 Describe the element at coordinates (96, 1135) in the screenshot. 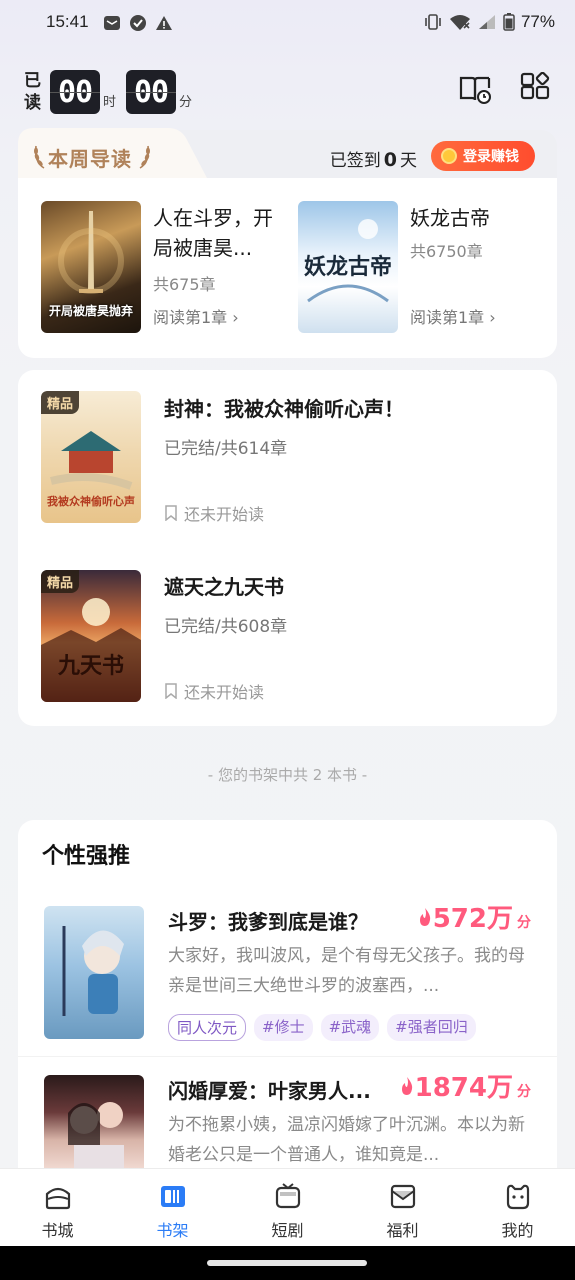

I see `couple-art-icon` at that location.